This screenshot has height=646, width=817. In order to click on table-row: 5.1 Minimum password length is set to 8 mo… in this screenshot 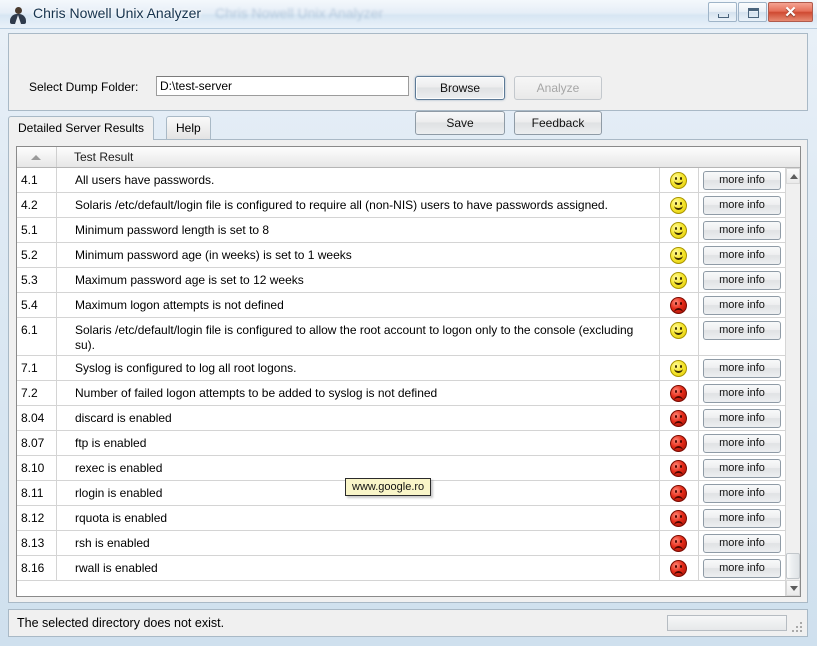, I will do `click(401, 230)`.